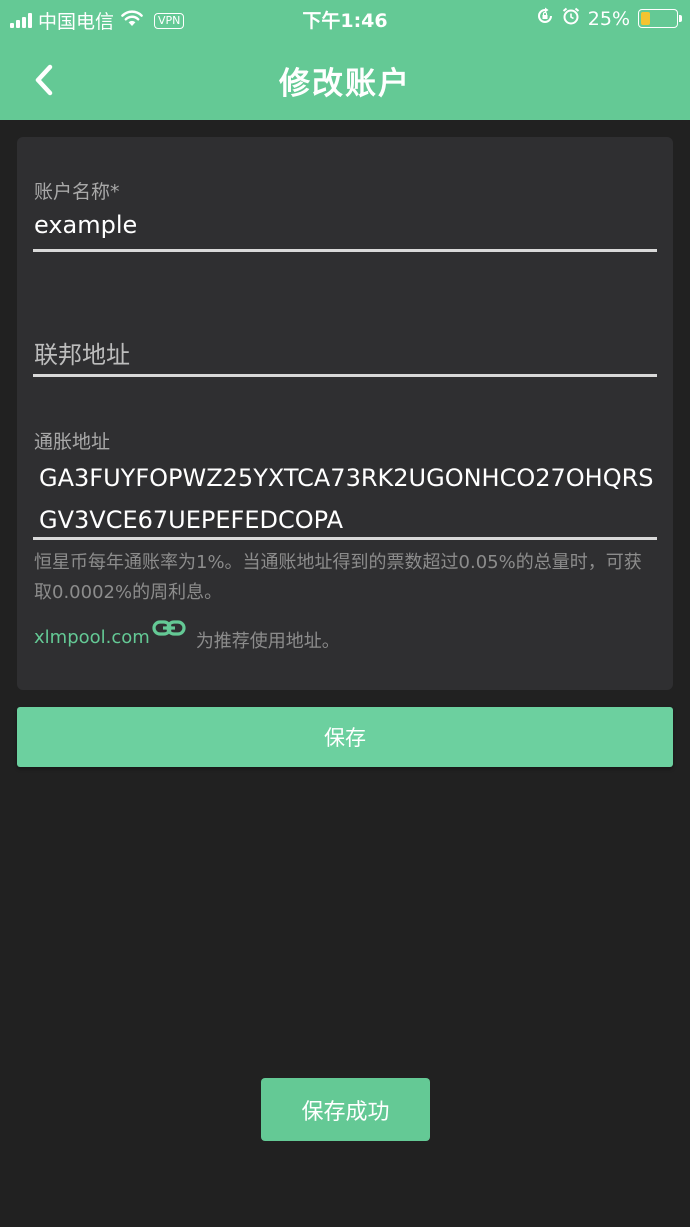  Describe the element at coordinates (345, 737) in the screenshot. I see `save-button: 保存` at that location.